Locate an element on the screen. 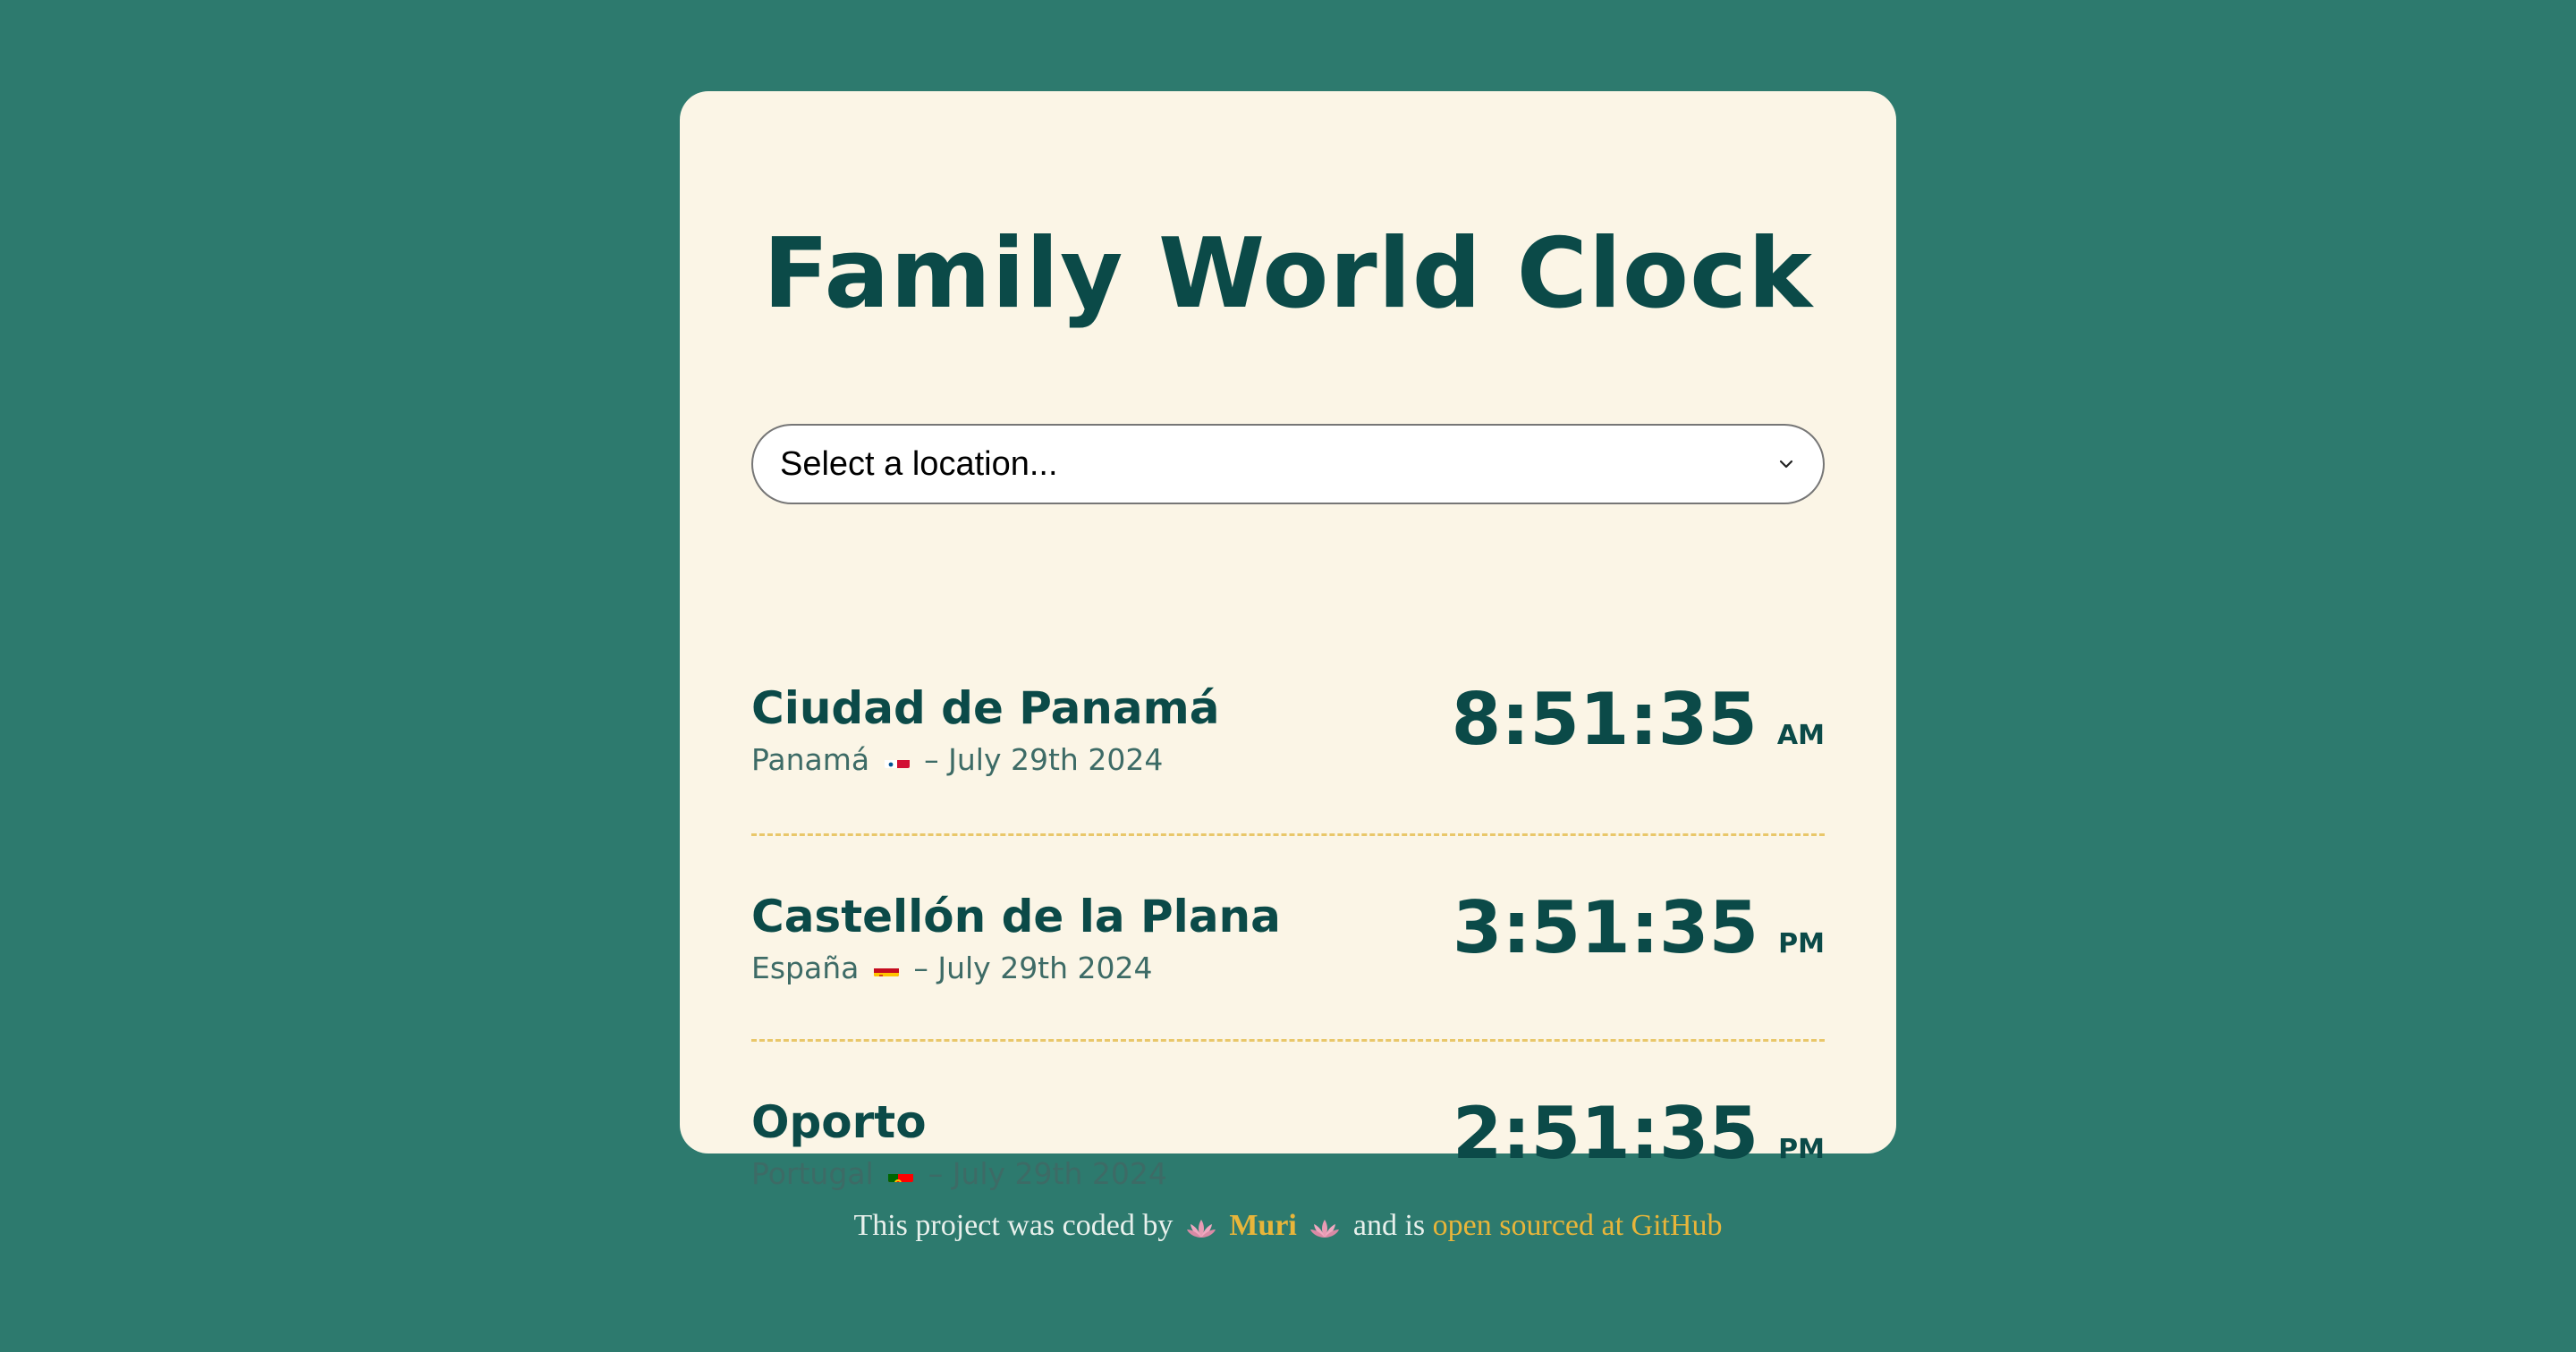  time-display: 2:51:35 PM is located at coordinates (1639, 1134).